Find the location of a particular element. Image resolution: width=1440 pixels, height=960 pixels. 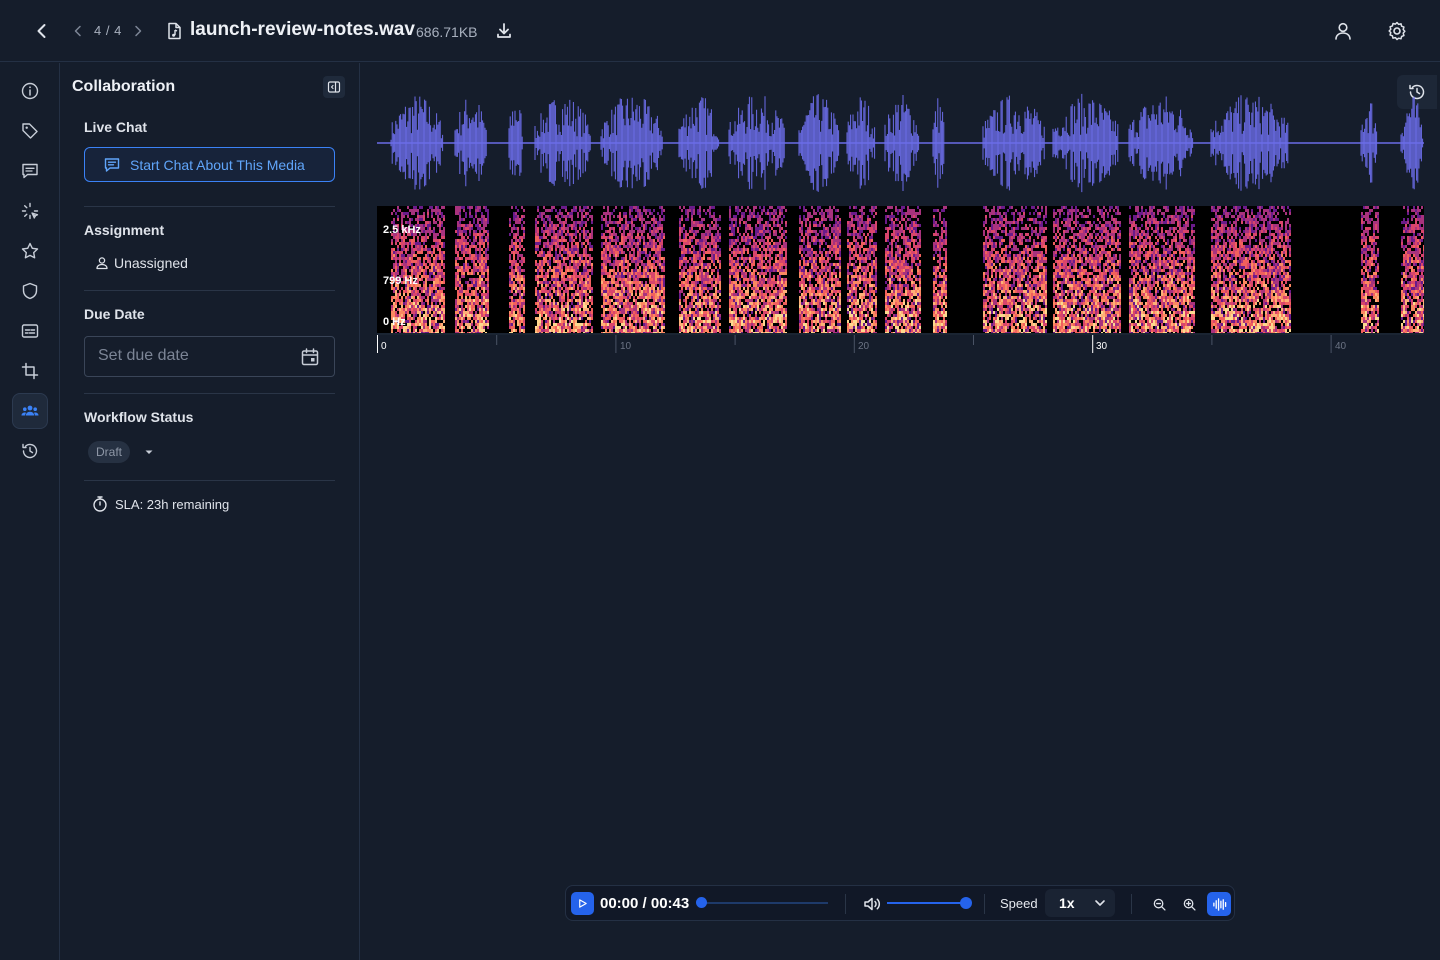

time-ruler: 0 10 20 30 40 is located at coordinates (900, 345).